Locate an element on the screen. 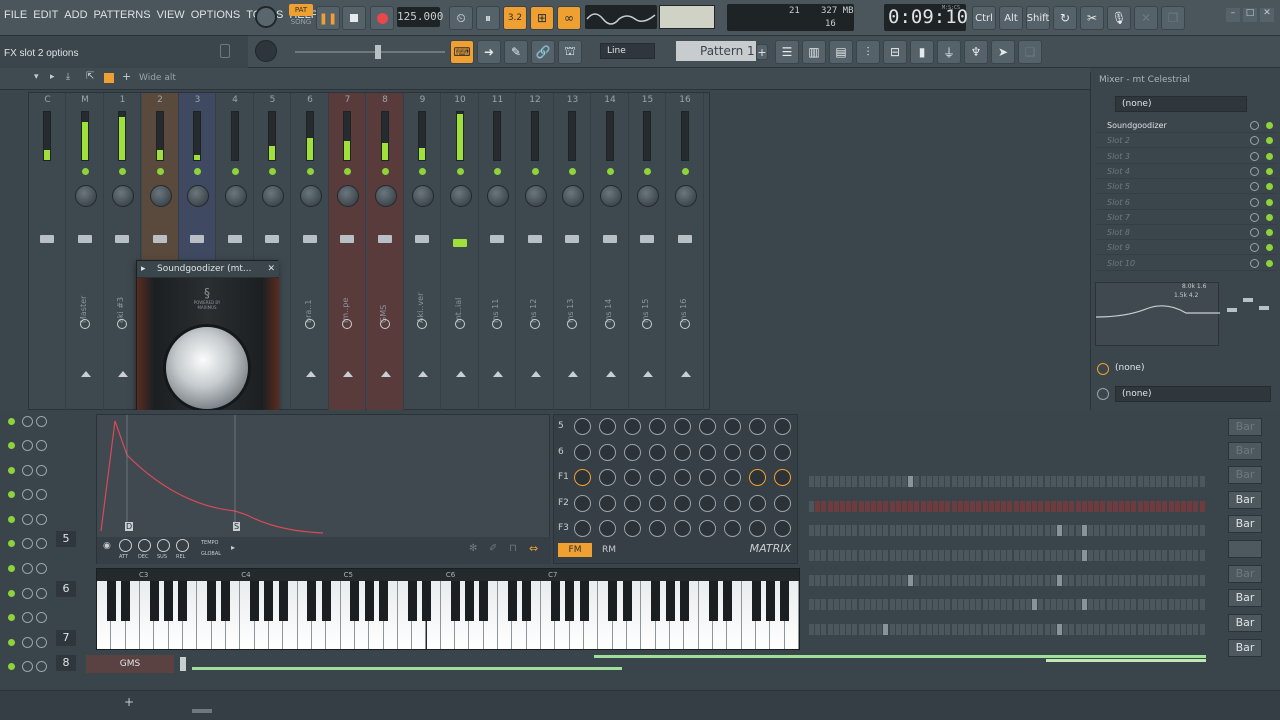  main-pitch-knob is located at coordinates (266, 51).